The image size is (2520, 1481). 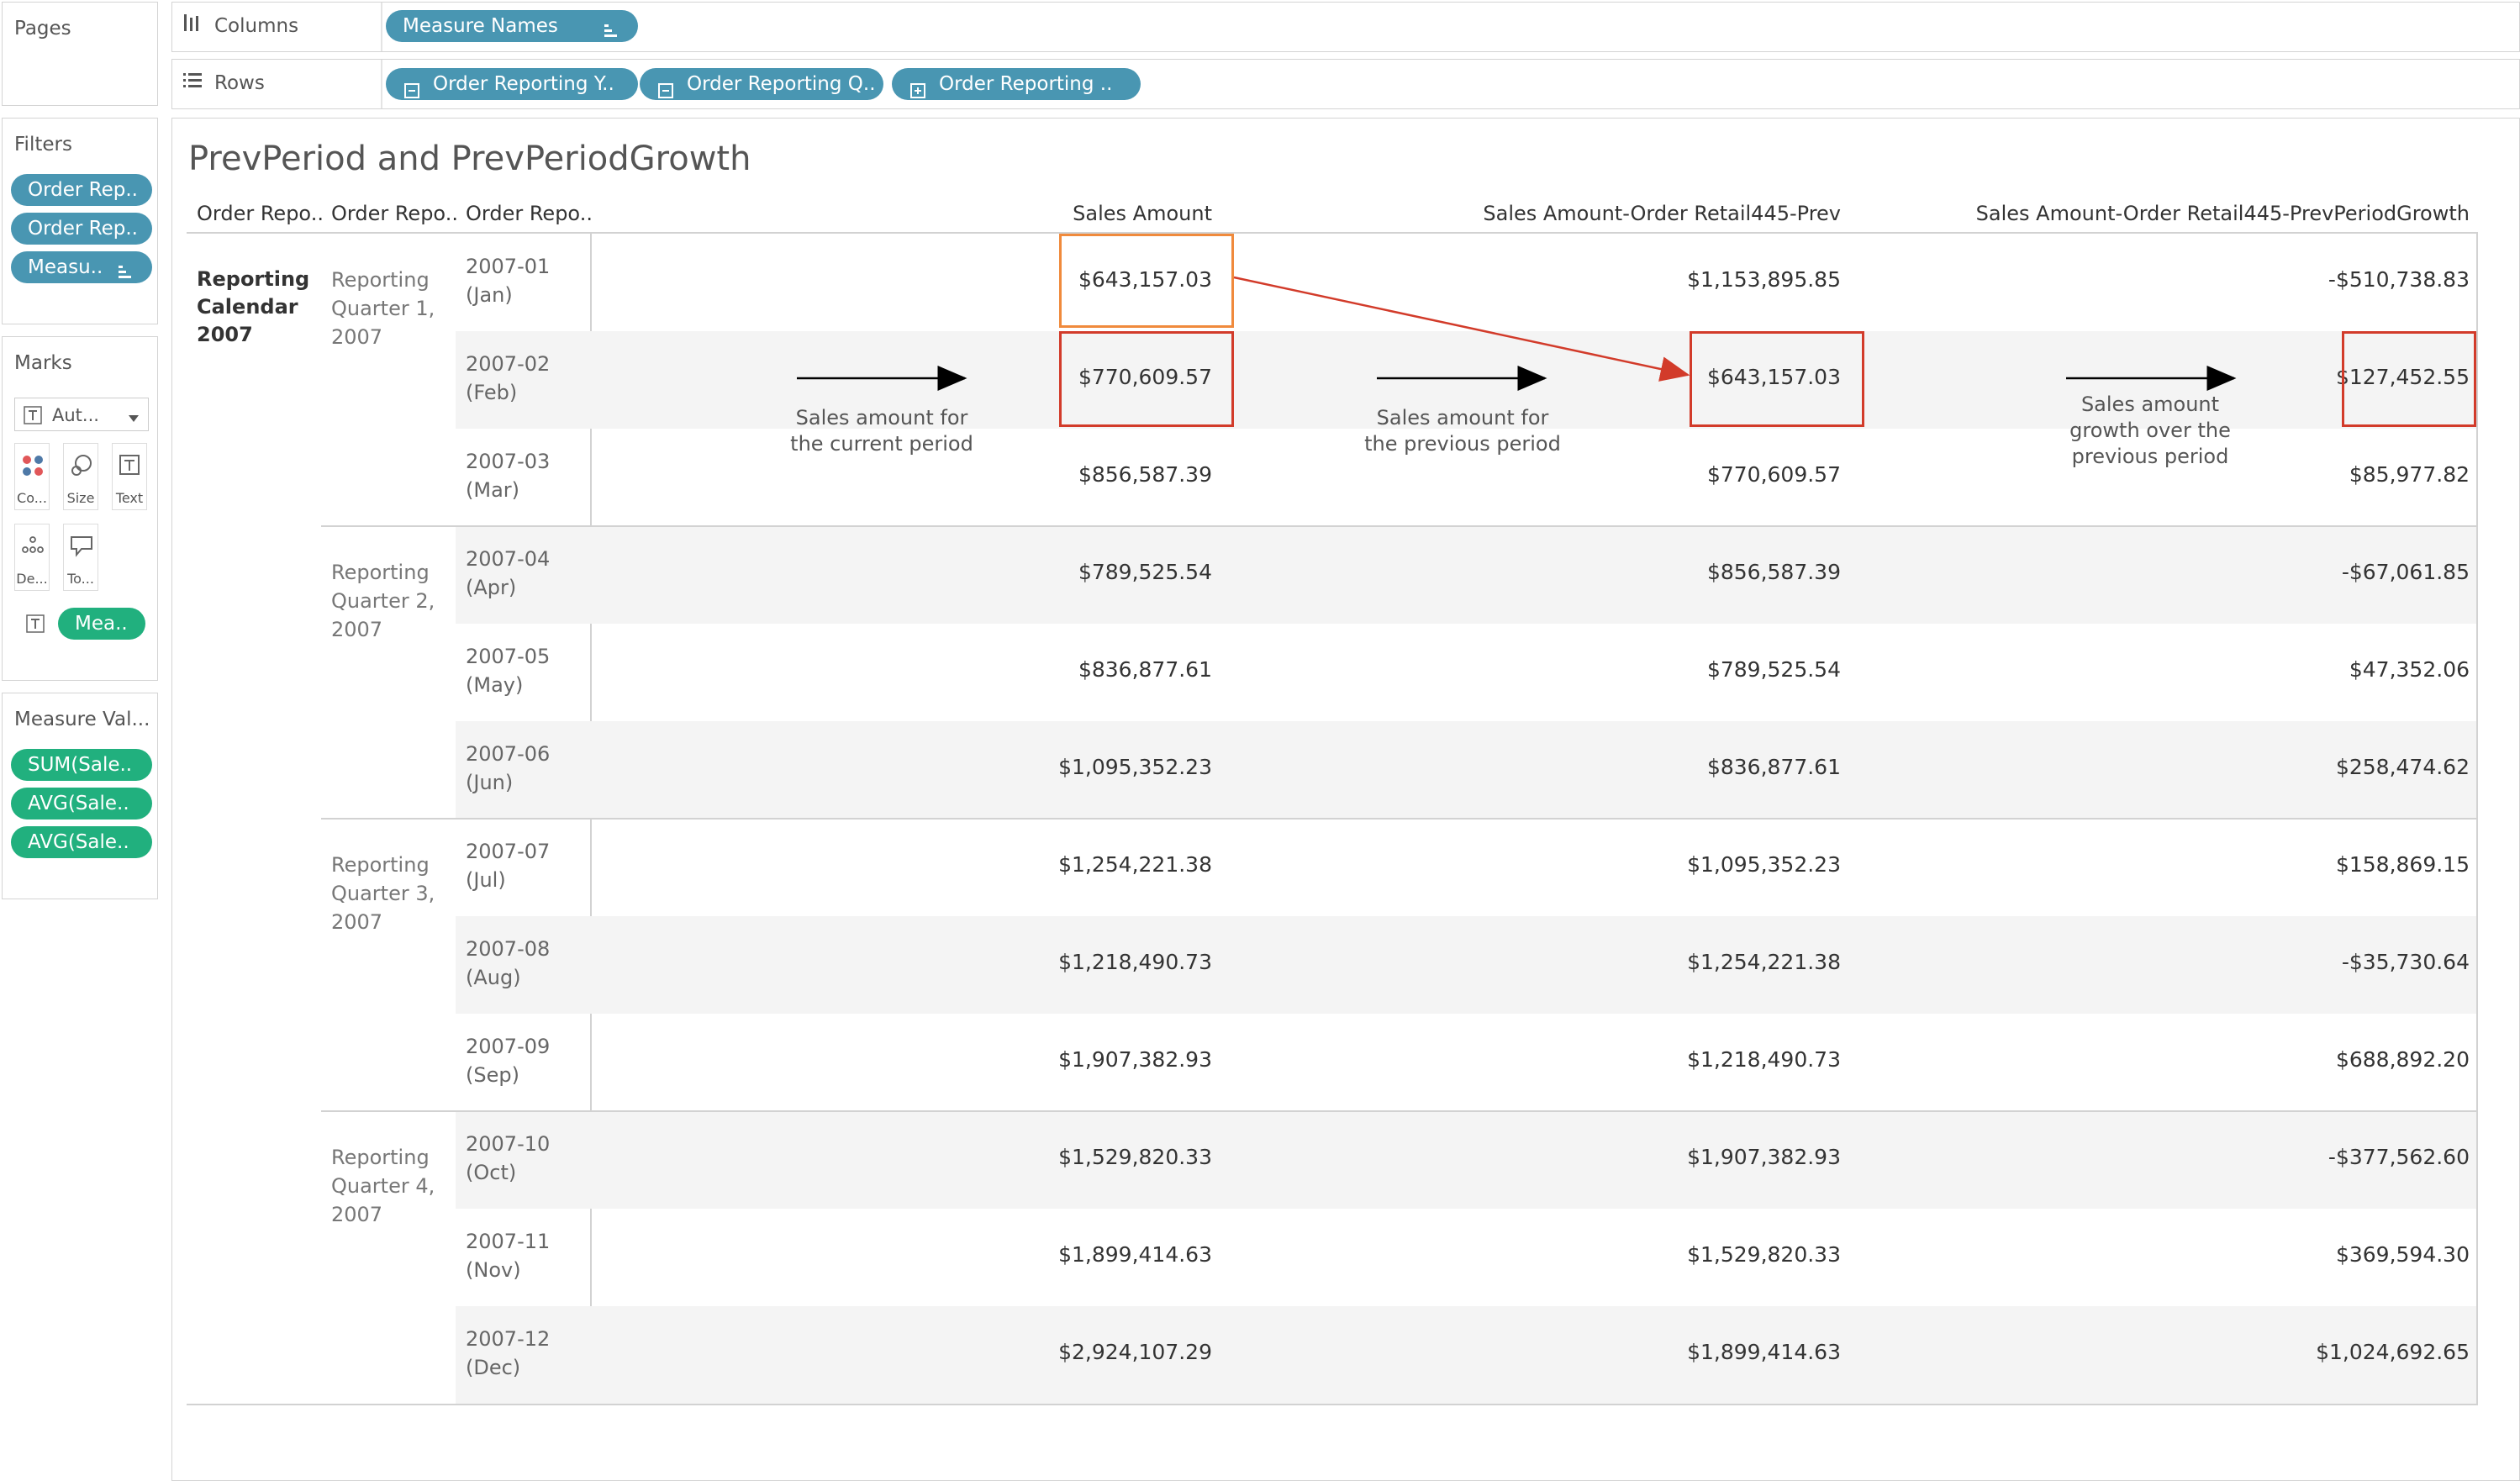 What do you see at coordinates (2150, 405) in the screenshot?
I see `annotation-growth-line-1: Sales amount` at bounding box center [2150, 405].